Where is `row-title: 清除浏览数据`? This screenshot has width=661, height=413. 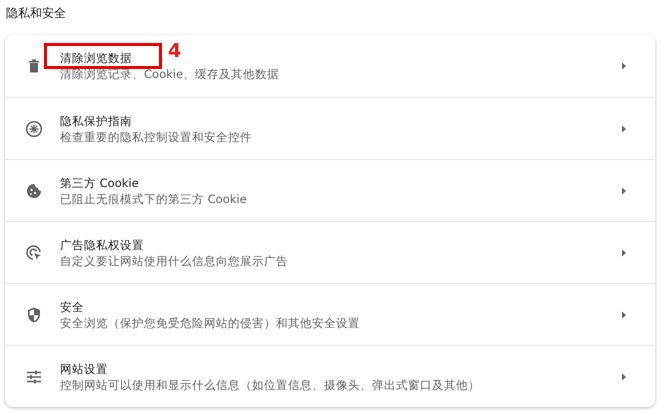 row-title: 清除浏览数据 is located at coordinates (96, 58).